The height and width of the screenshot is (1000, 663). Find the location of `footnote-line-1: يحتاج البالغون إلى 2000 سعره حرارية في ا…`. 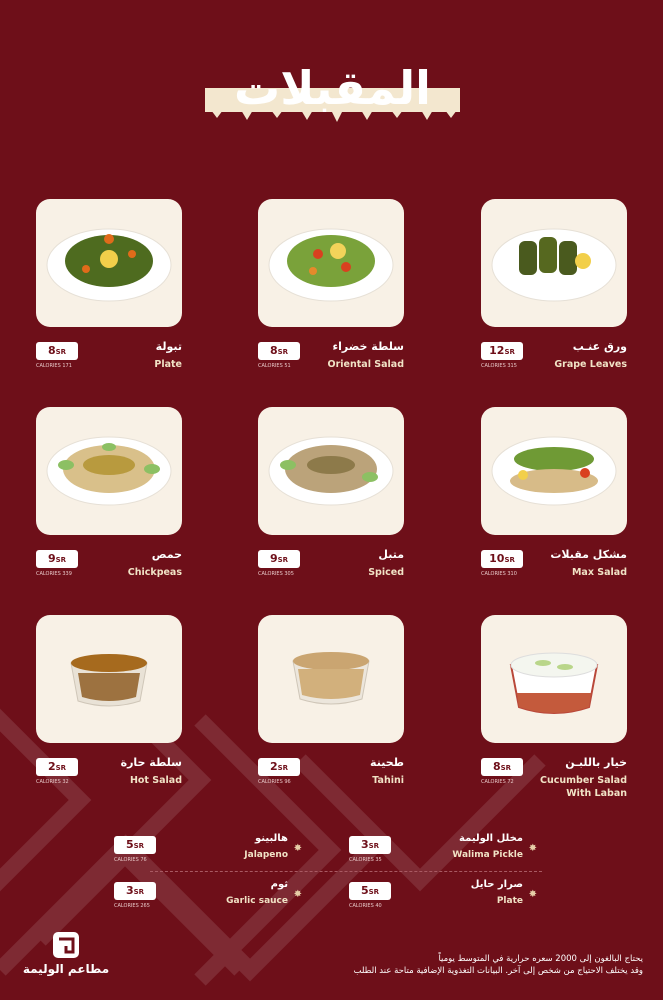

footnote-line-1: يحتاج البالغون إلى 2000 سعره حرارية في ا… is located at coordinates (540, 959).